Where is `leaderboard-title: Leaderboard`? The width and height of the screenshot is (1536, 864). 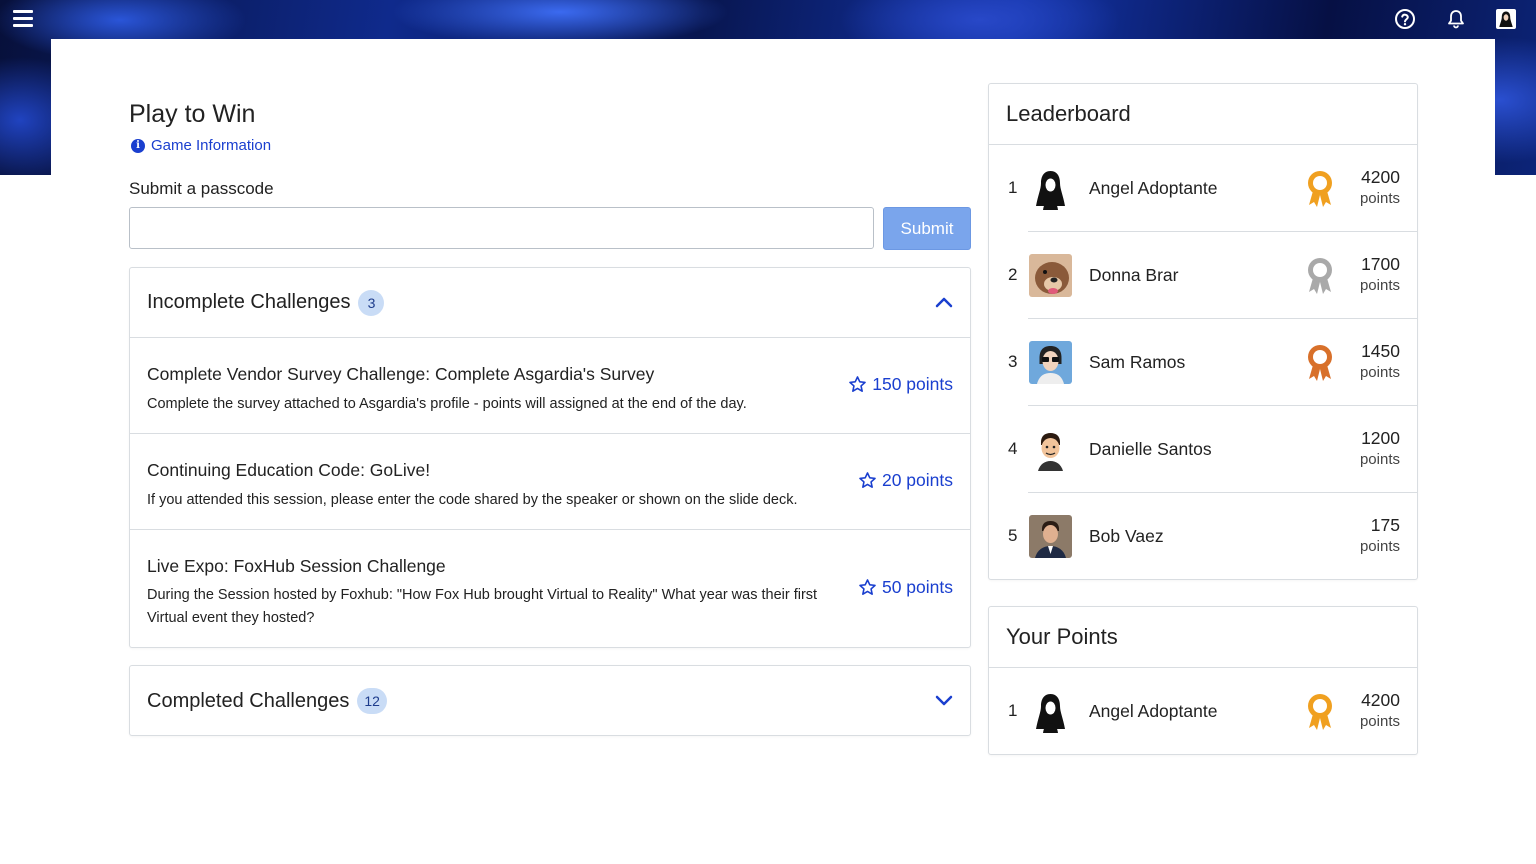 leaderboard-title: Leaderboard is located at coordinates (1068, 113).